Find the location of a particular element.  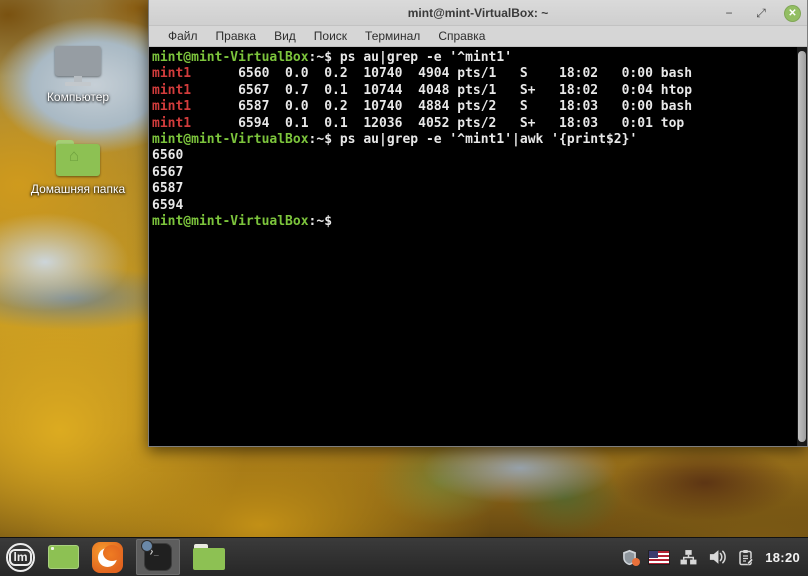

minimize-button: − is located at coordinates (729, 13).